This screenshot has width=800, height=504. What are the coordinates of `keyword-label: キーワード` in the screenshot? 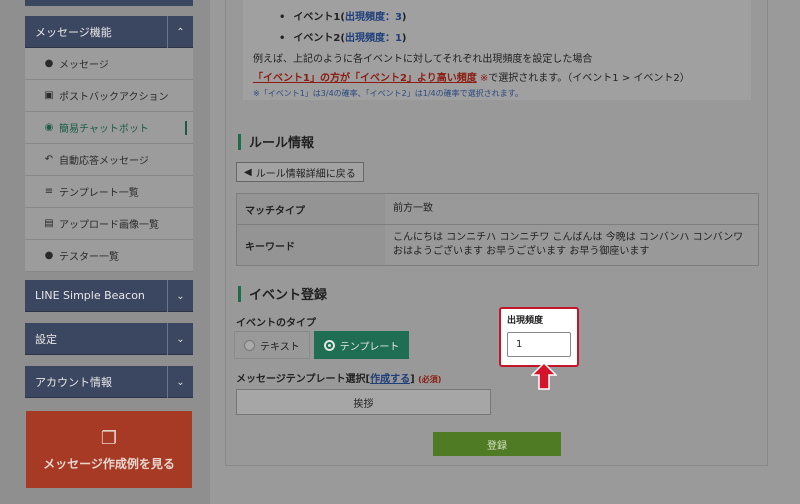 It's located at (311, 245).